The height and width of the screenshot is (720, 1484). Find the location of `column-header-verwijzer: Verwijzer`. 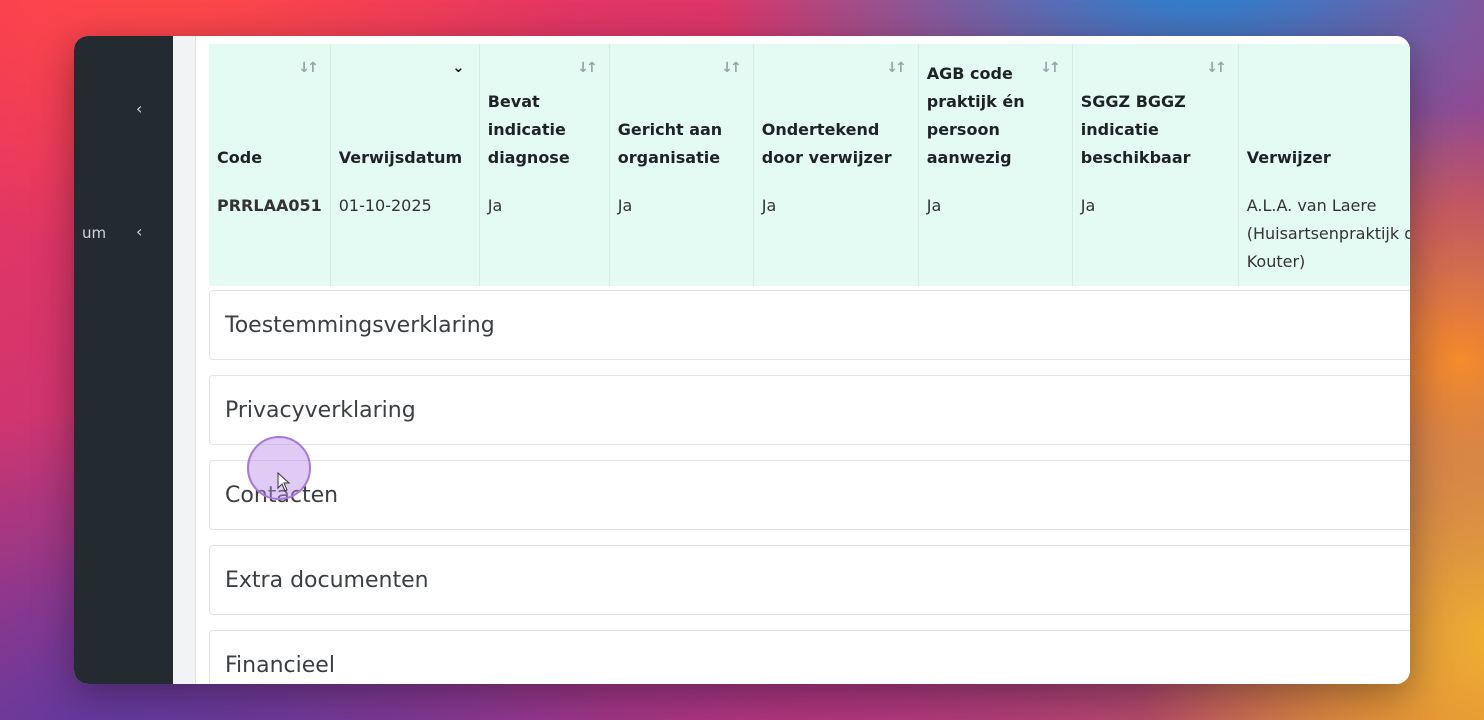

column-header-verwijzer: Verwijzer is located at coordinates (1324, 112).